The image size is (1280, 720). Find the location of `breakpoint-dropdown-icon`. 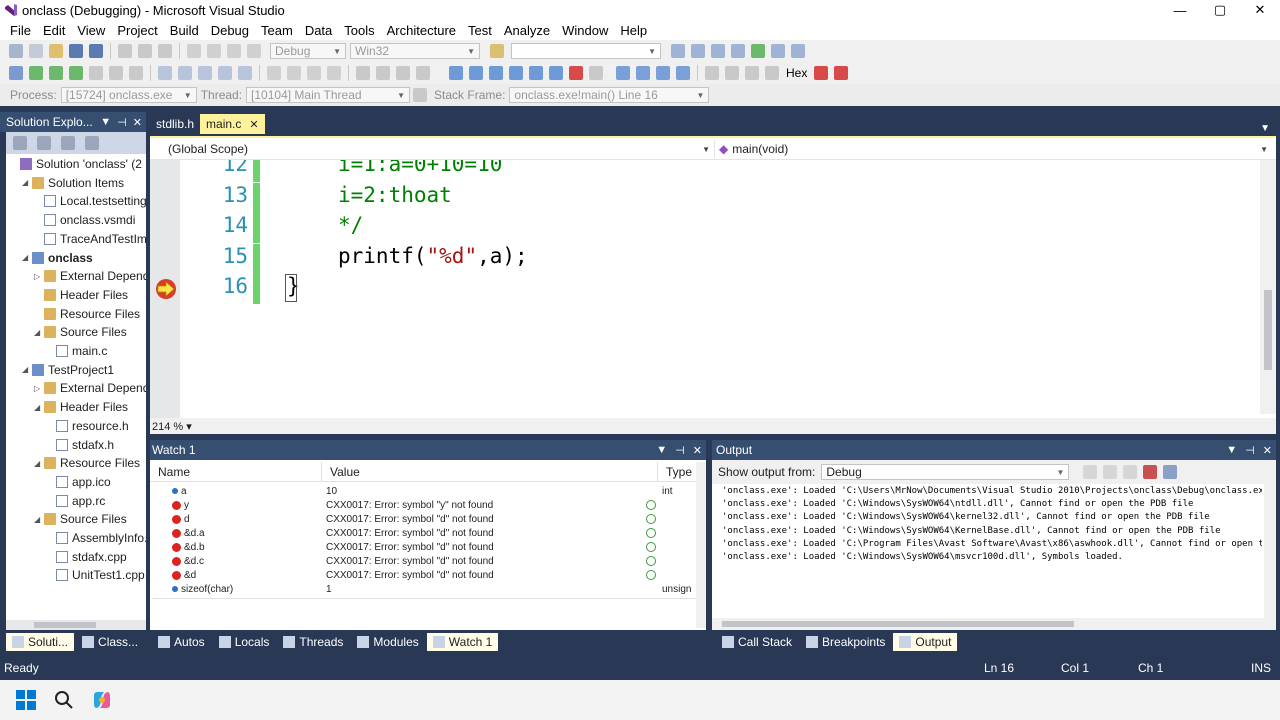

breakpoint-dropdown-icon is located at coordinates (841, 73).